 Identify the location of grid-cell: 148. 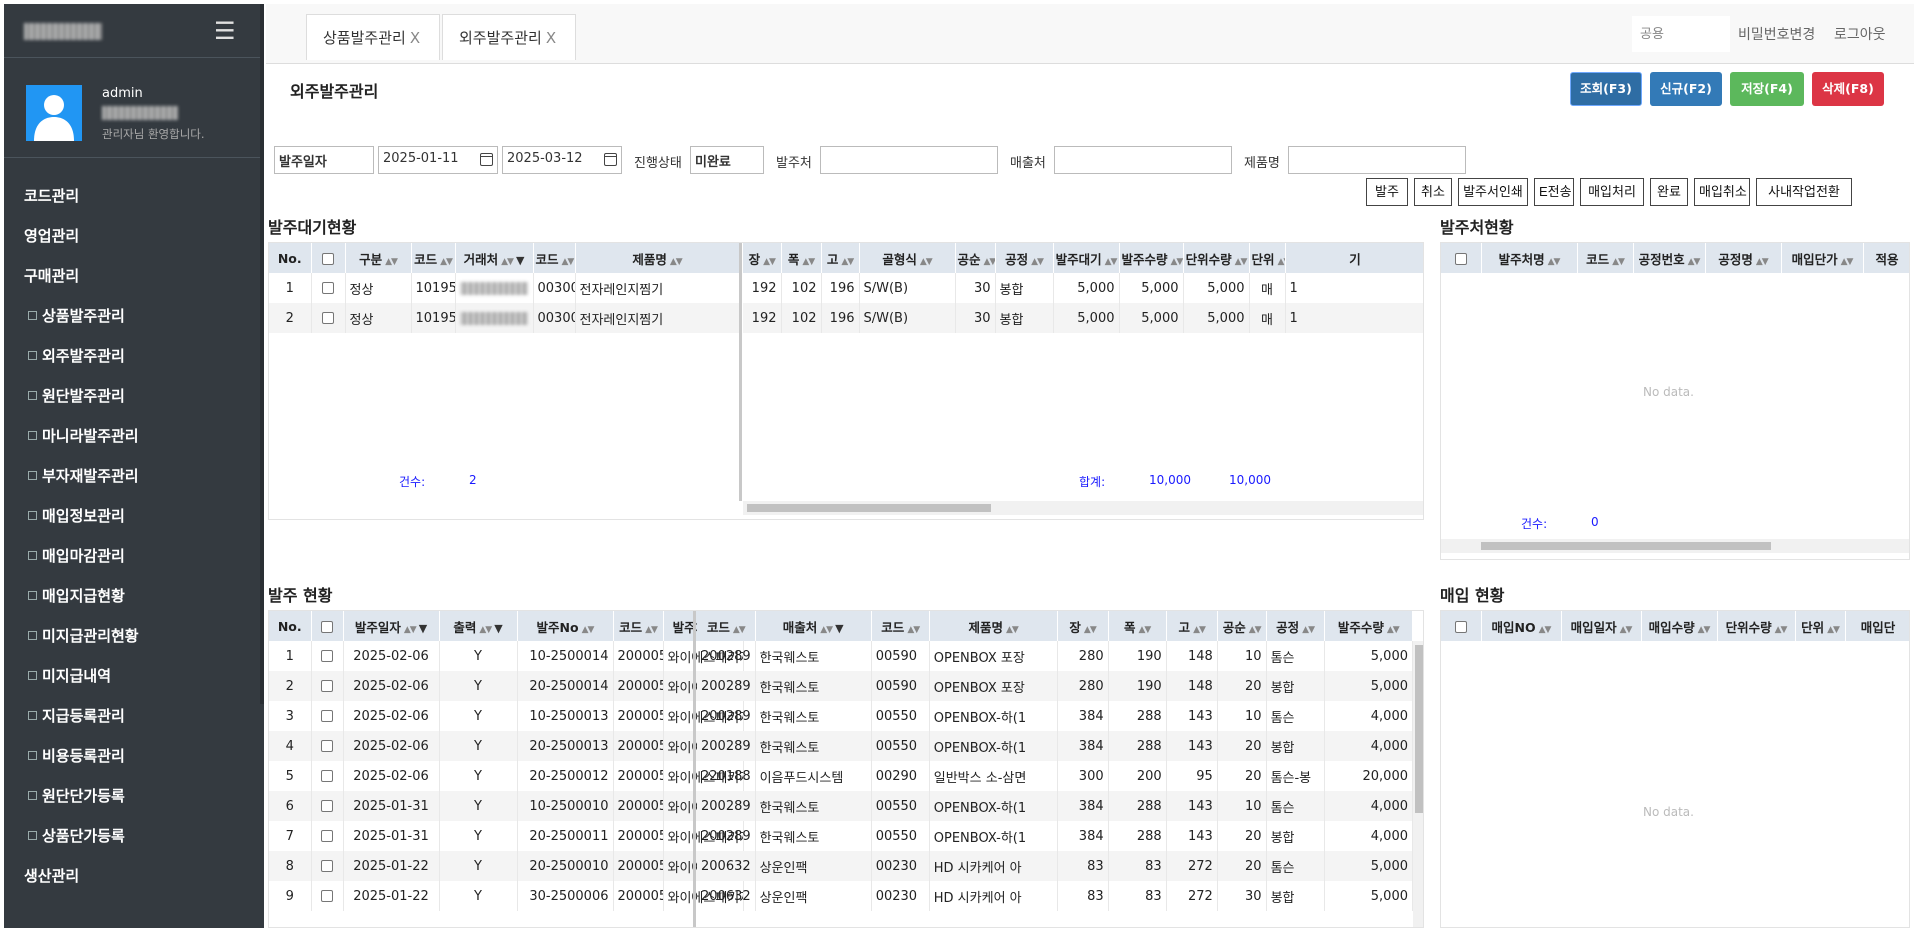
(1192, 686).